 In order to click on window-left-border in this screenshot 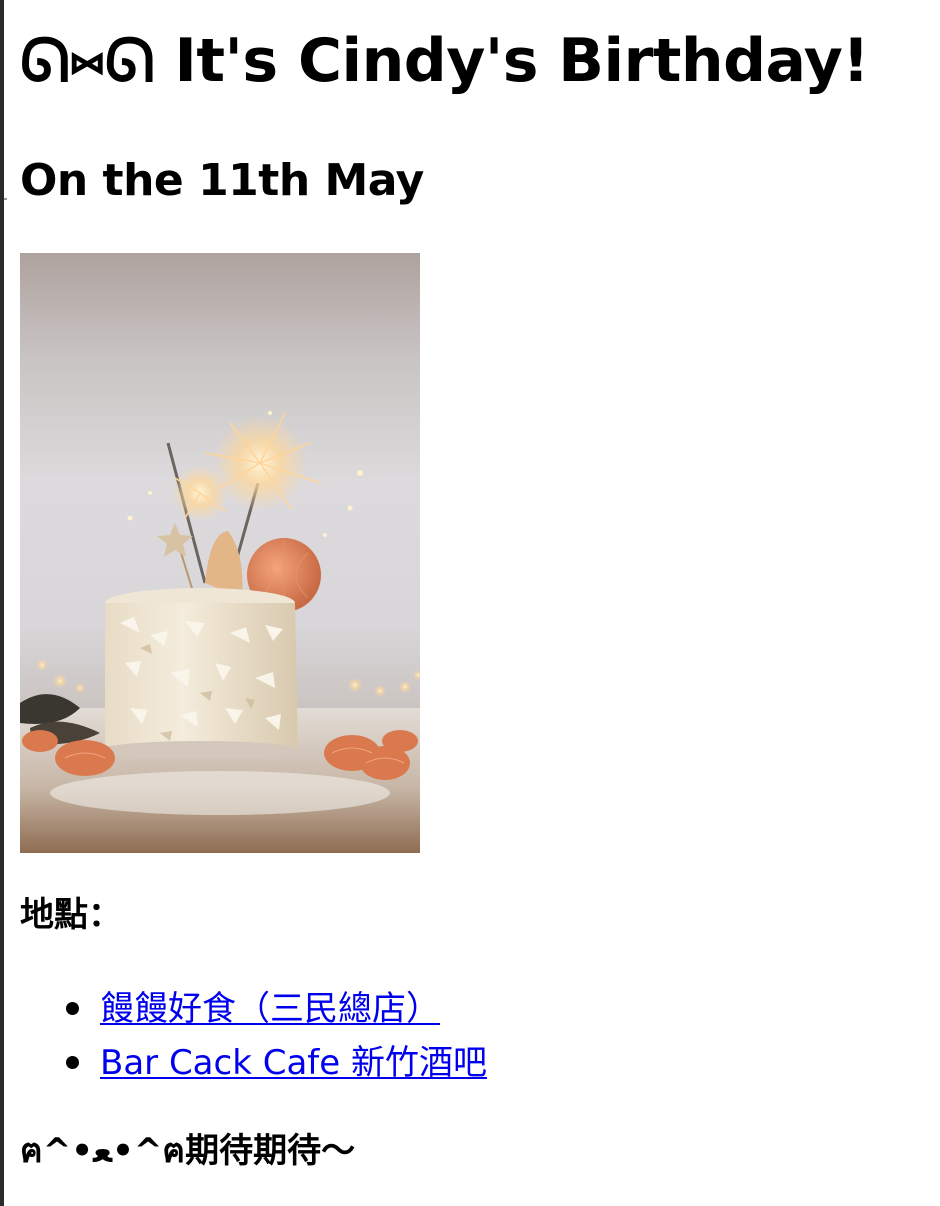, I will do `click(2, 603)`.